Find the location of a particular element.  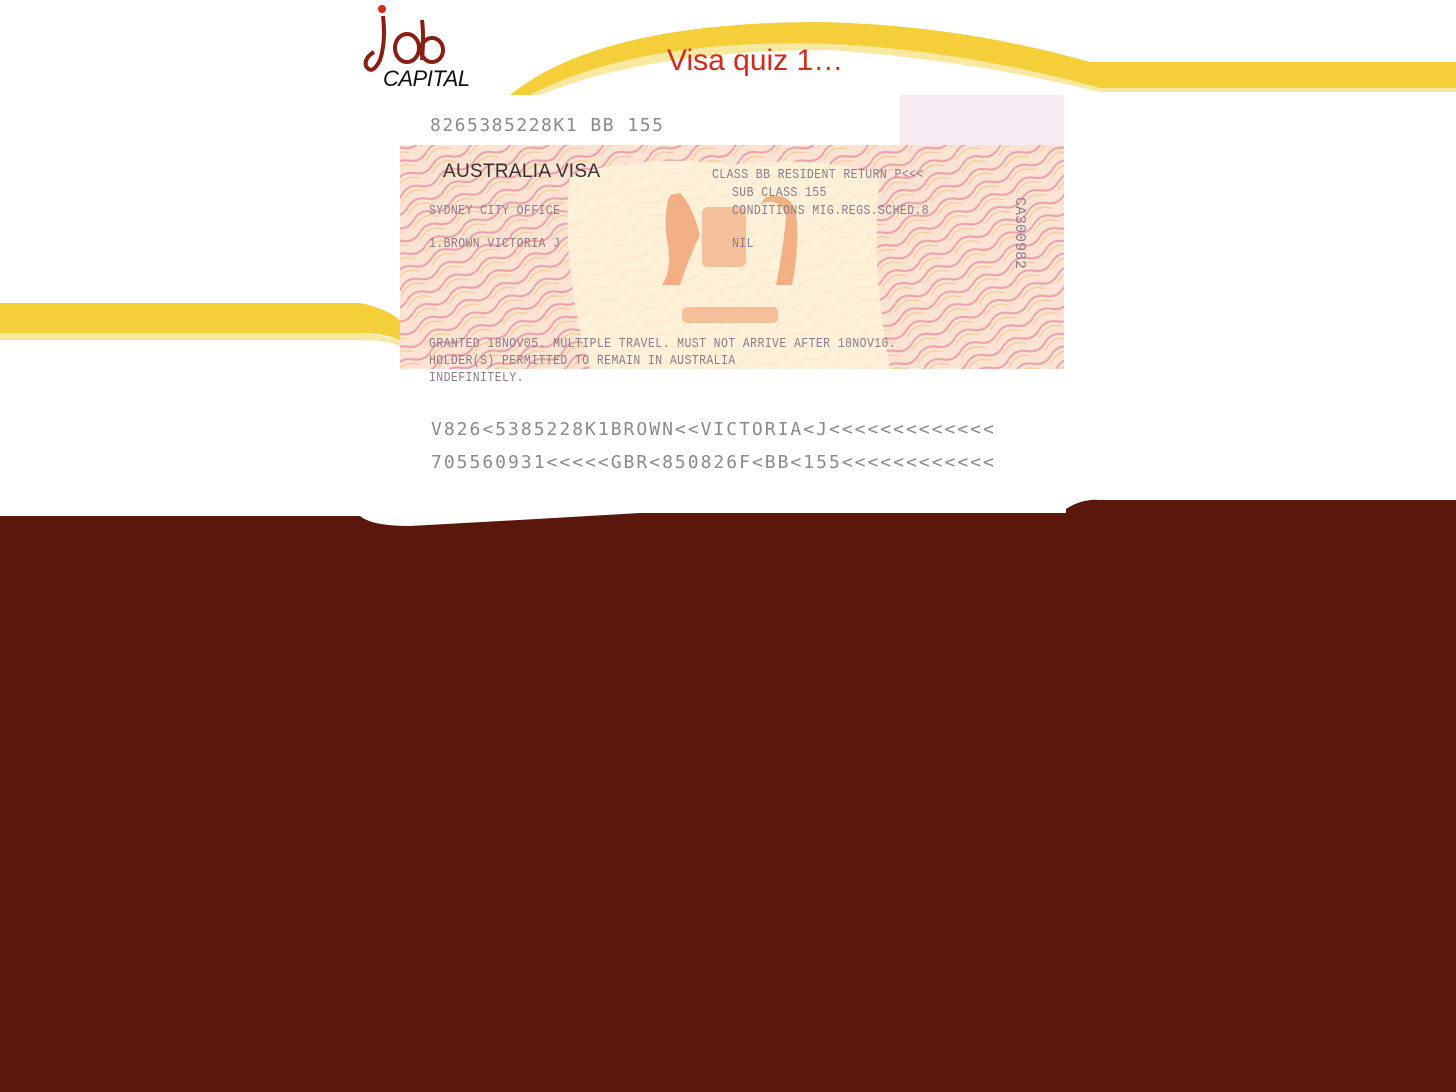

logo-dot is located at coordinates (382, 9).